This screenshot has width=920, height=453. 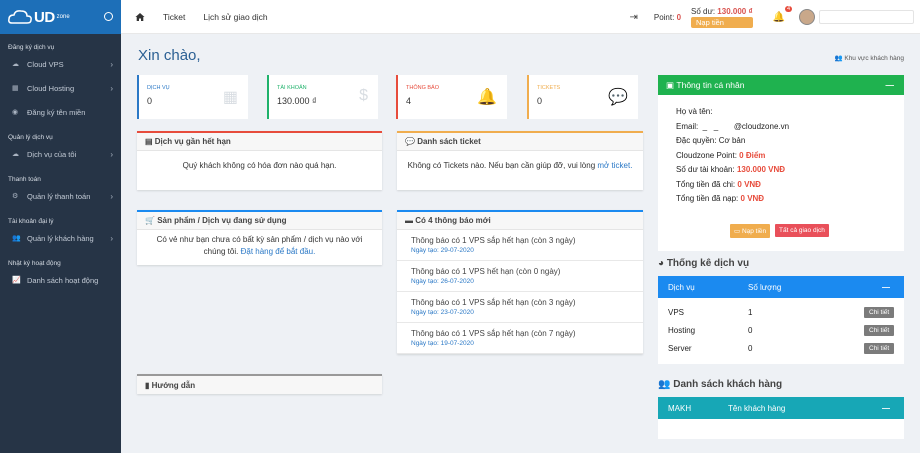 I want to click on cz-point-value: 0 Điểm, so click(x=752, y=155).